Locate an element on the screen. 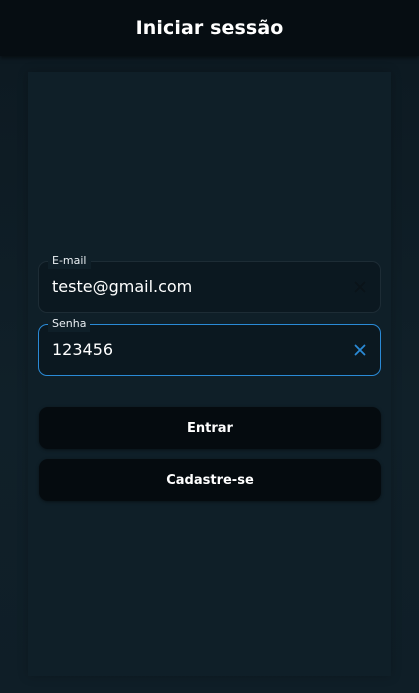 This screenshot has width=419, height=693. password-field: Senha 123456 is located at coordinates (209, 346).